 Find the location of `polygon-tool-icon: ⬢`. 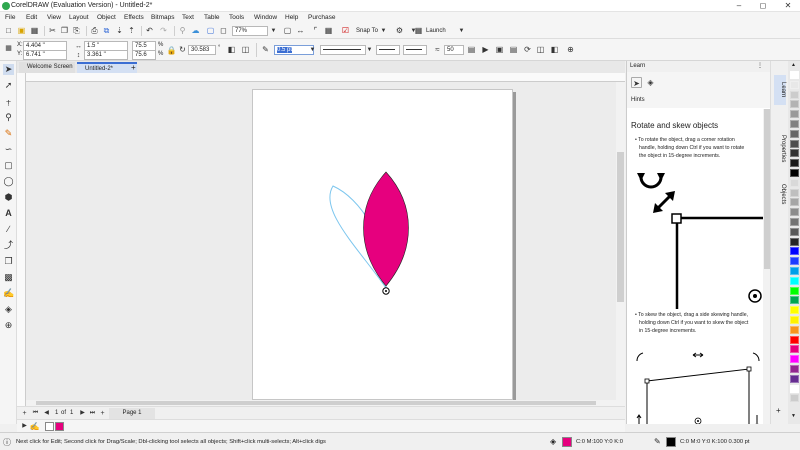

polygon-tool-icon: ⬢ is located at coordinates (8, 197).